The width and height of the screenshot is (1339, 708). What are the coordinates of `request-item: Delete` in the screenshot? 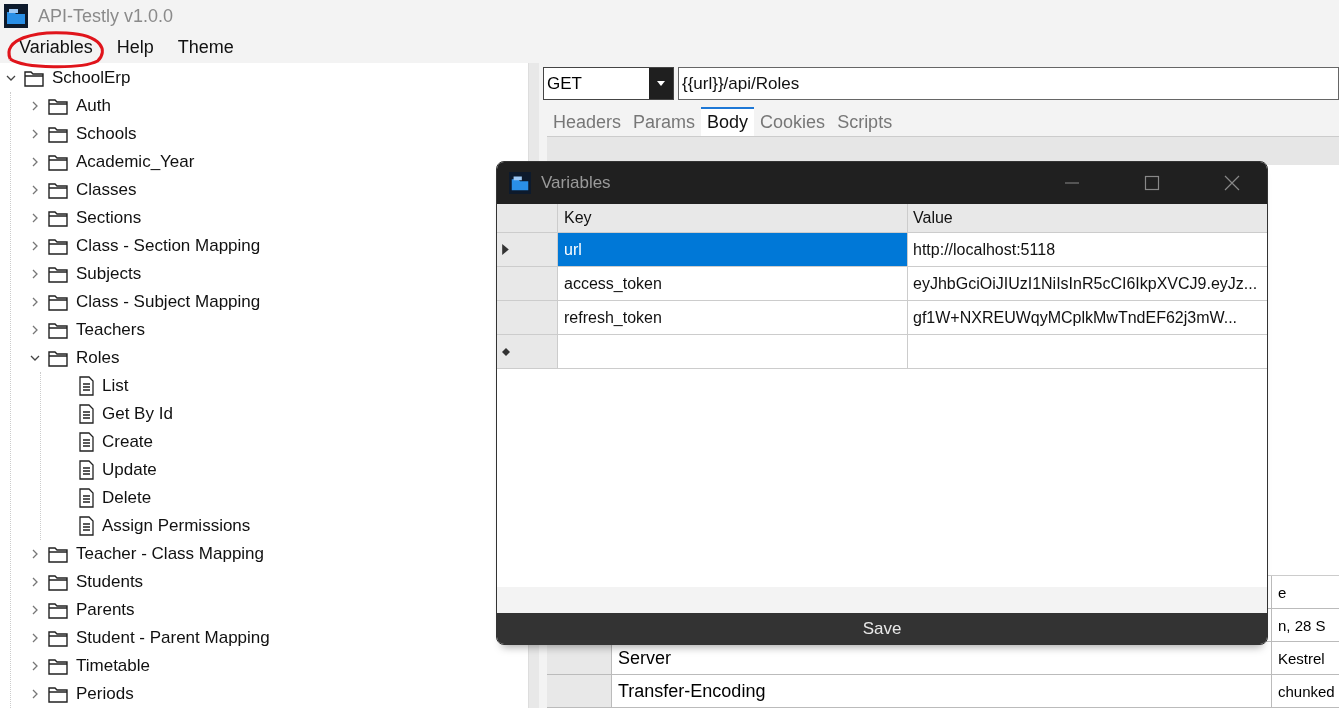 It's located at (127, 498).